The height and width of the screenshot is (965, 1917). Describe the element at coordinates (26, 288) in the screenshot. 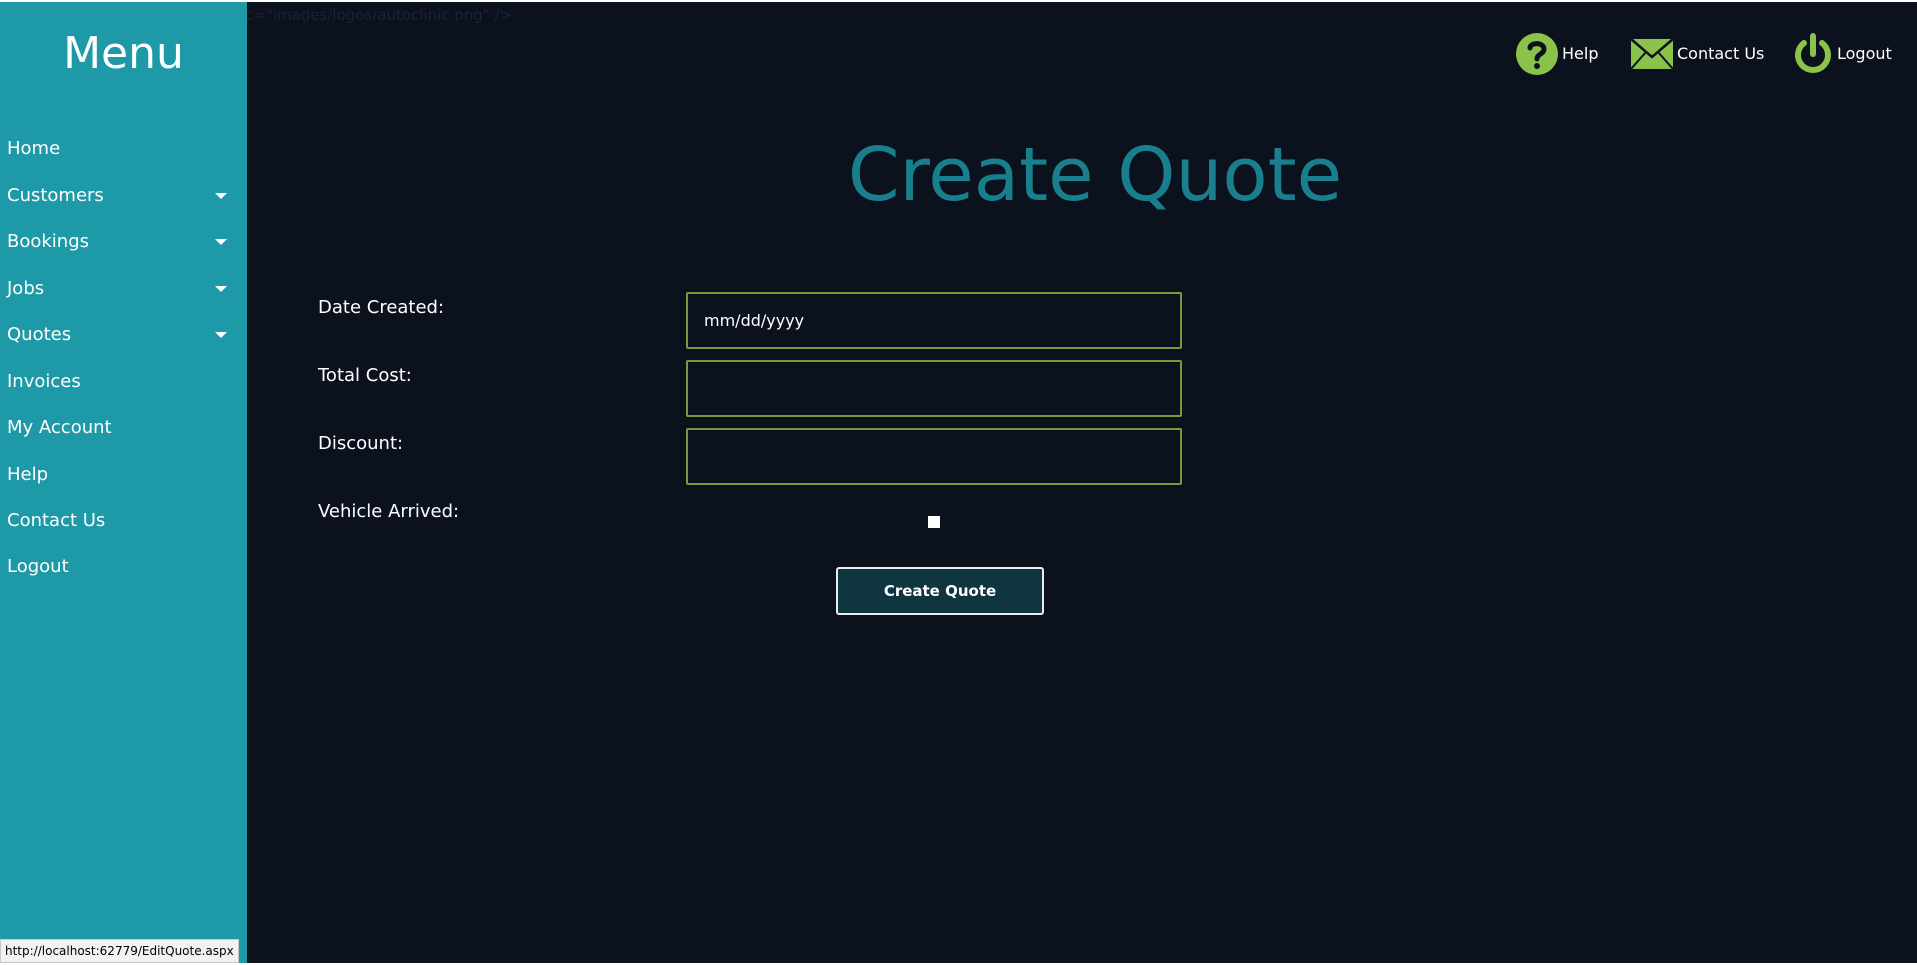

I see `sidebar-item-label: Jobs` at that location.